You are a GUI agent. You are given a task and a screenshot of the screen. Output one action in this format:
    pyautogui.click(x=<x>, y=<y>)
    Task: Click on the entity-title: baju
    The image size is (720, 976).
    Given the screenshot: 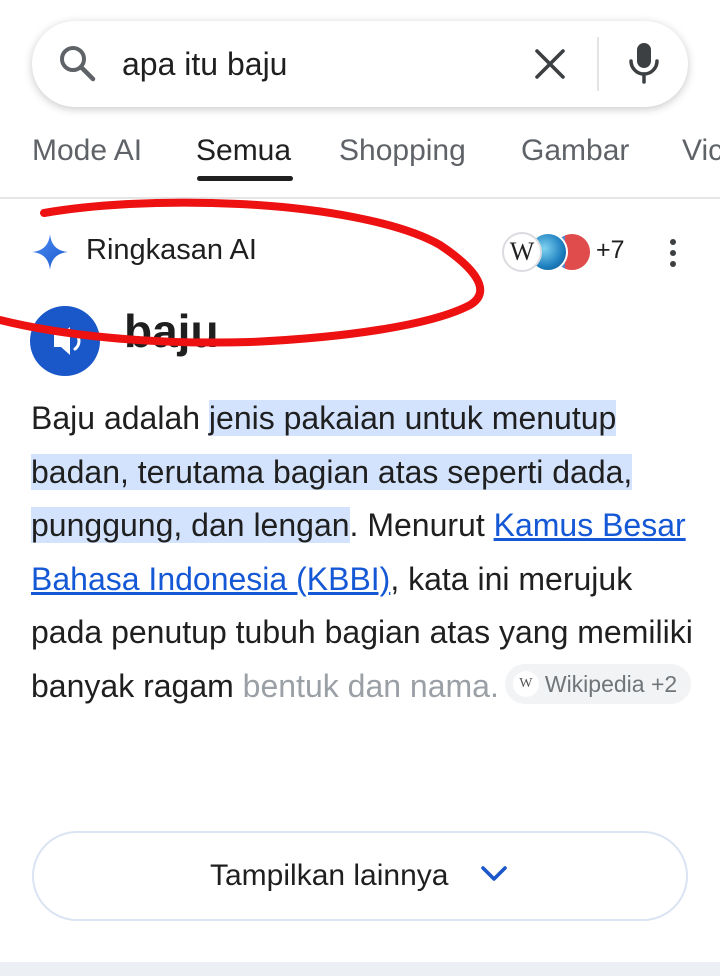 What is the action you would take?
    pyautogui.click(x=171, y=331)
    